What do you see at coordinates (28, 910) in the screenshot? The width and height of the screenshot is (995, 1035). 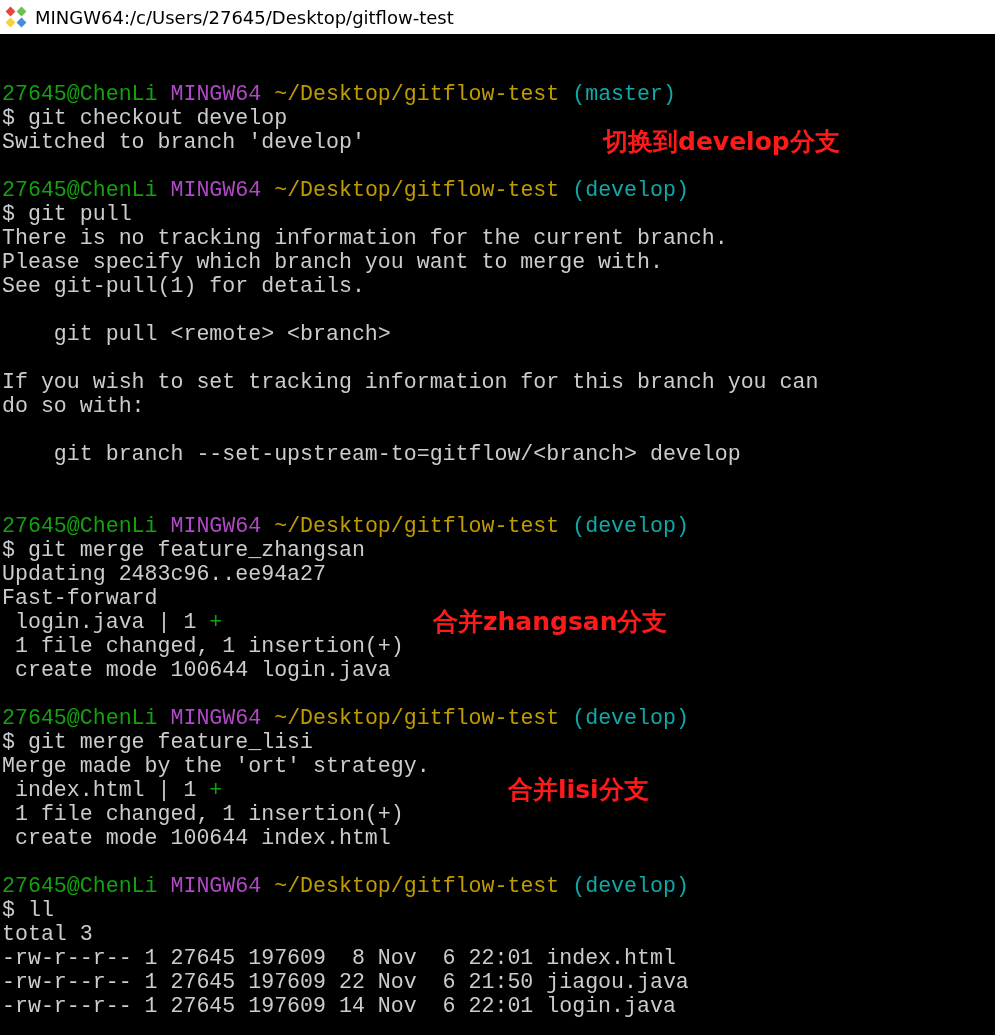 I see `terminal-output: $ ll` at bounding box center [28, 910].